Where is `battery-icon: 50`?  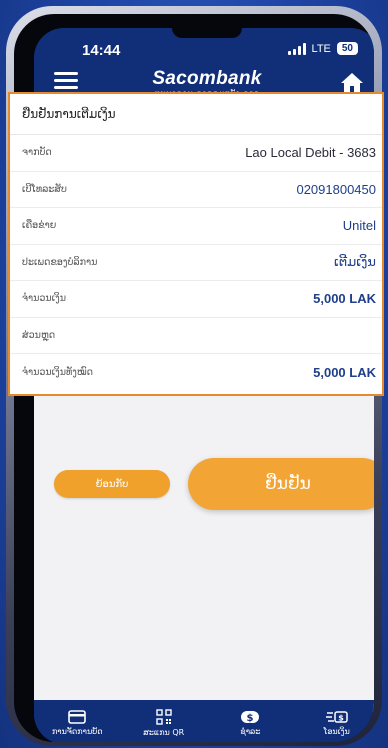 battery-icon: 50 is located at coordinates (347, 48).